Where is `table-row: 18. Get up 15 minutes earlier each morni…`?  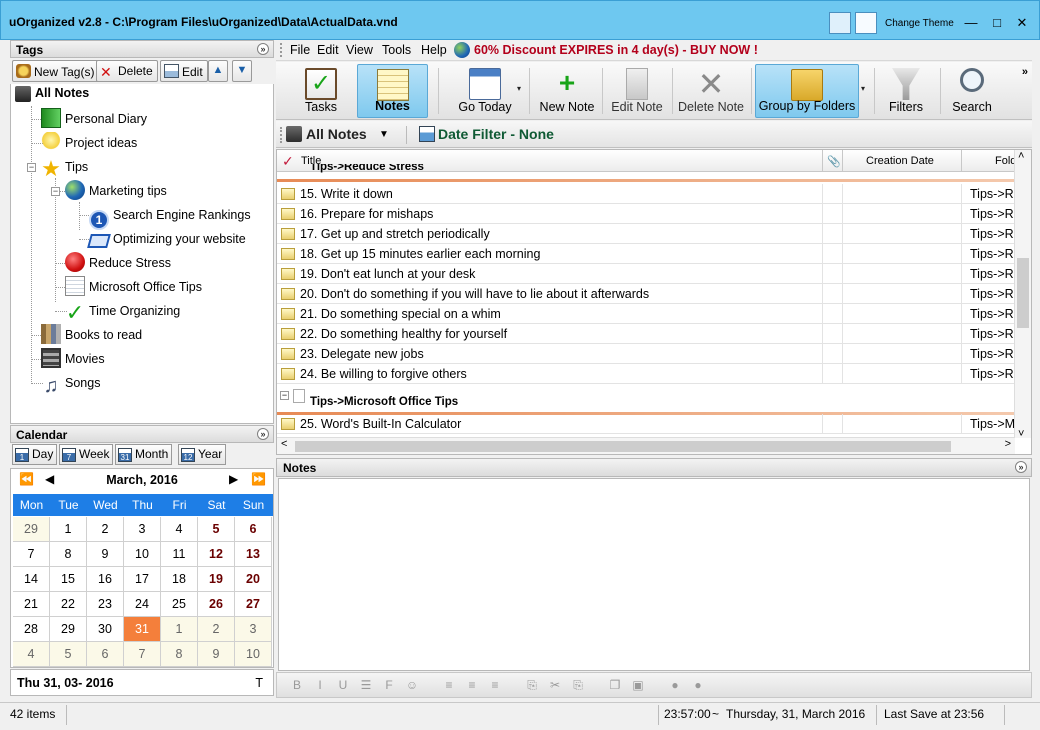 table-row: 18. Get up 15 minutes earlier each morni… is located at coordinates (646, 254).